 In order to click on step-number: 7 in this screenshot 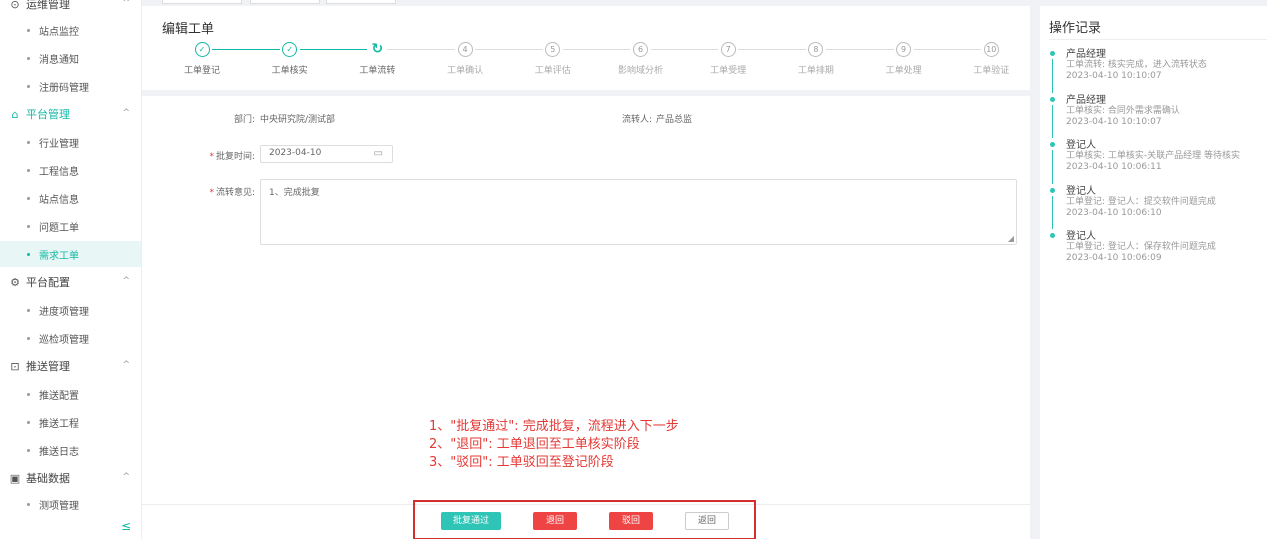, I will do `click(728, 49)`.